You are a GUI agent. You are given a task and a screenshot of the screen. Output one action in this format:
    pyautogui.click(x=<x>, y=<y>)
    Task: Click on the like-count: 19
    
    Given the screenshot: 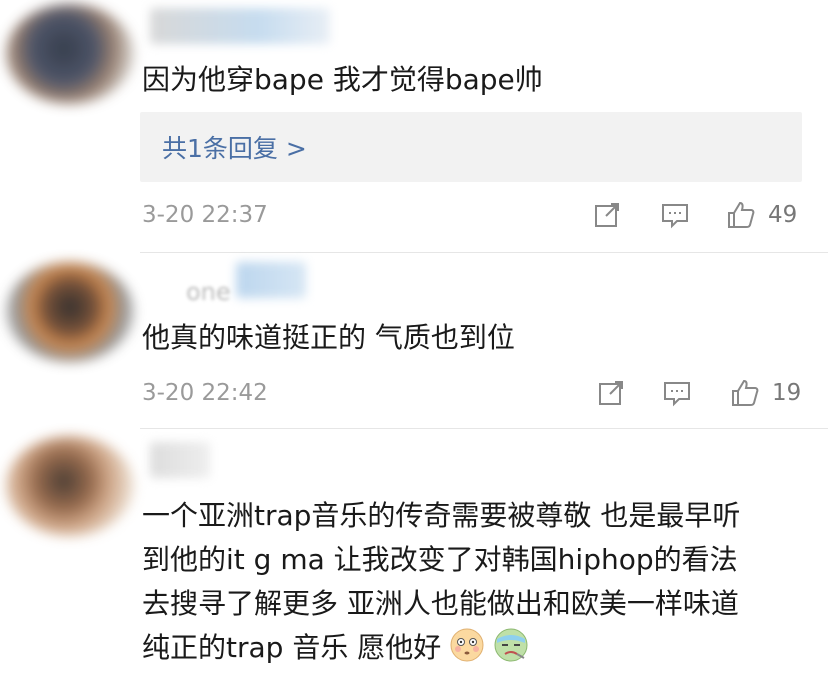 What is the action you would take?
    pyautogui.click(x=787, y=393)
    